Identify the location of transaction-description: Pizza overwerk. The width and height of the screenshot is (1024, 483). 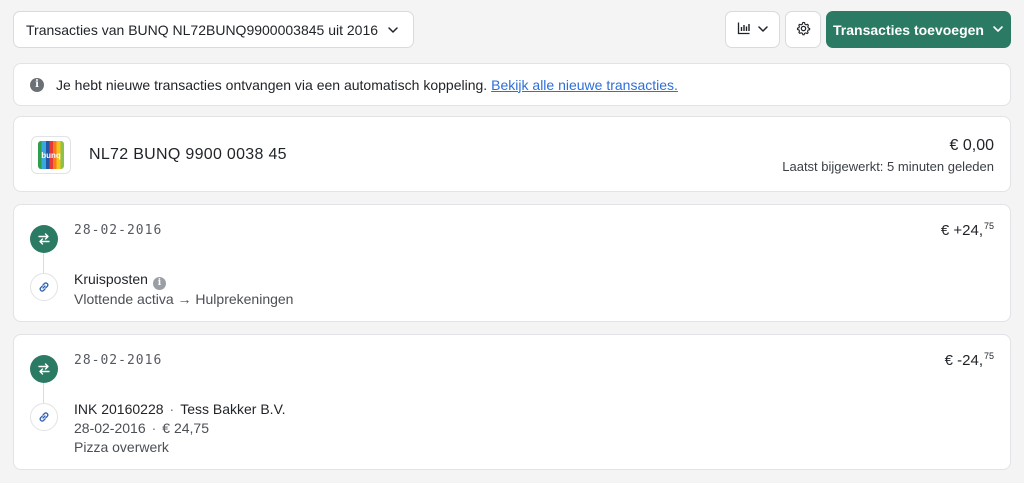
(121, 447).